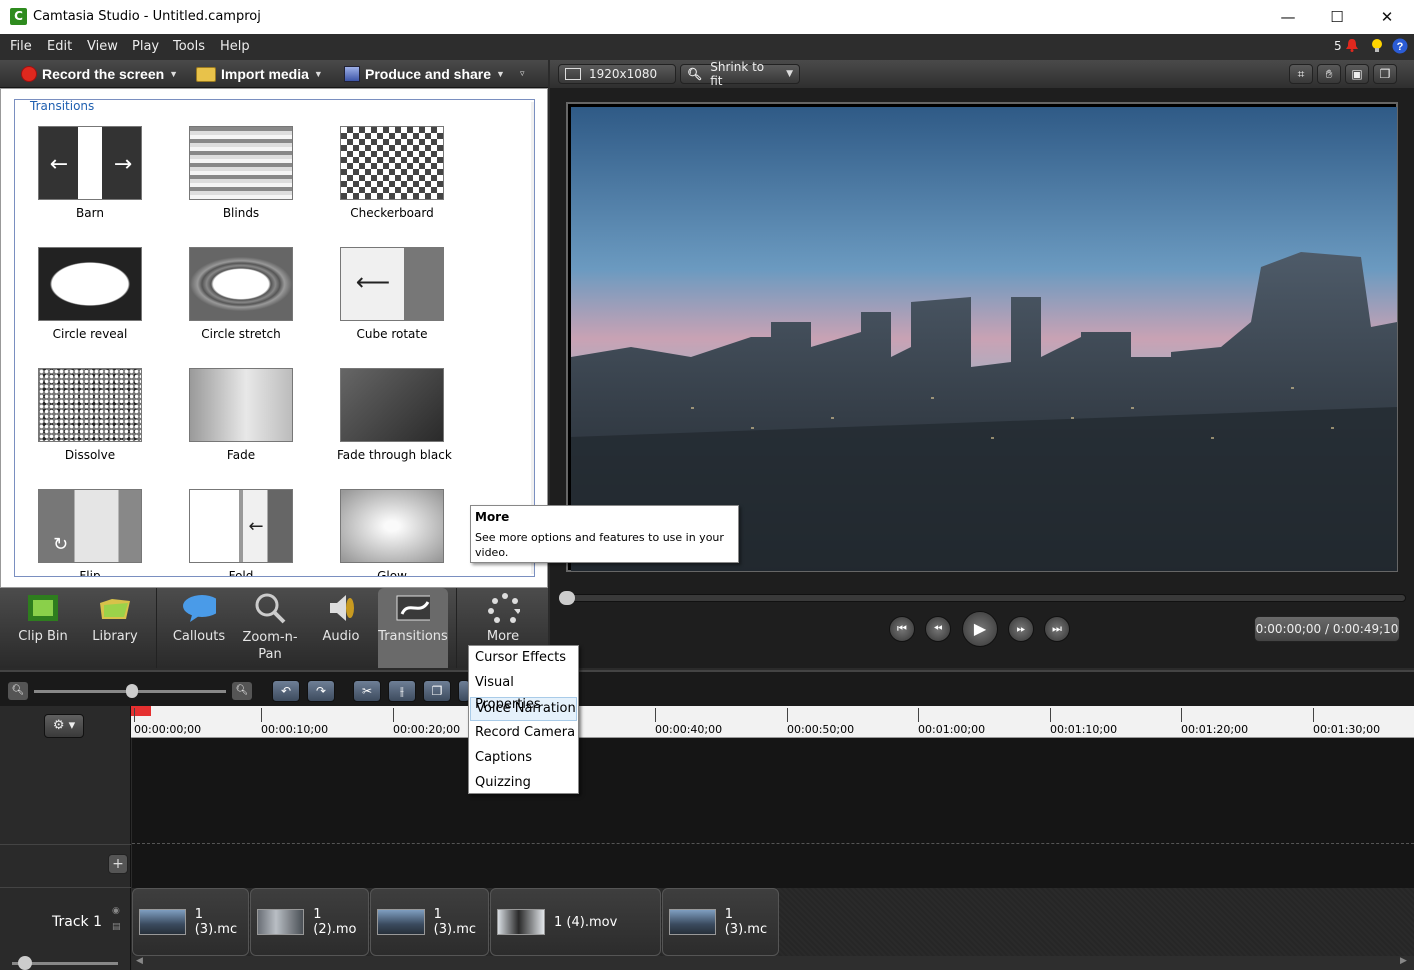 Image resolution: width=1414 pixels, height=970 pixels. I want to click on transition-fade-through-black: Fade through black, so click(394, 415).